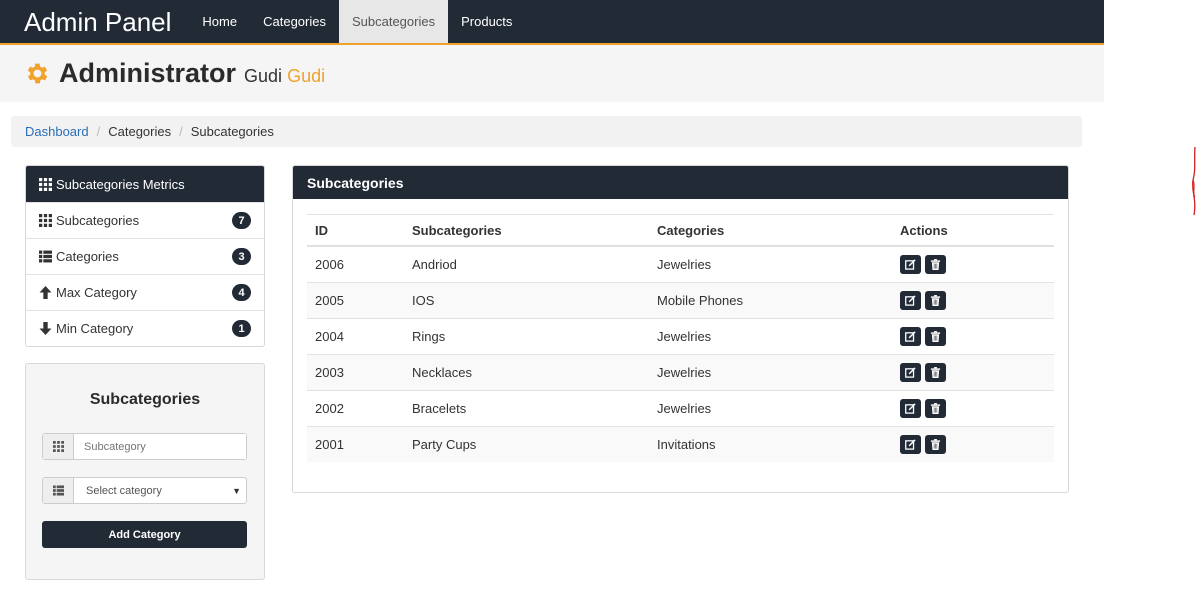 This screenshot has height=594, width=1201. Describe the element at coordinates (546, 131) in the screenshot. I see `breadcrumb: Dashboard / Categories / Subcategories` at that location.